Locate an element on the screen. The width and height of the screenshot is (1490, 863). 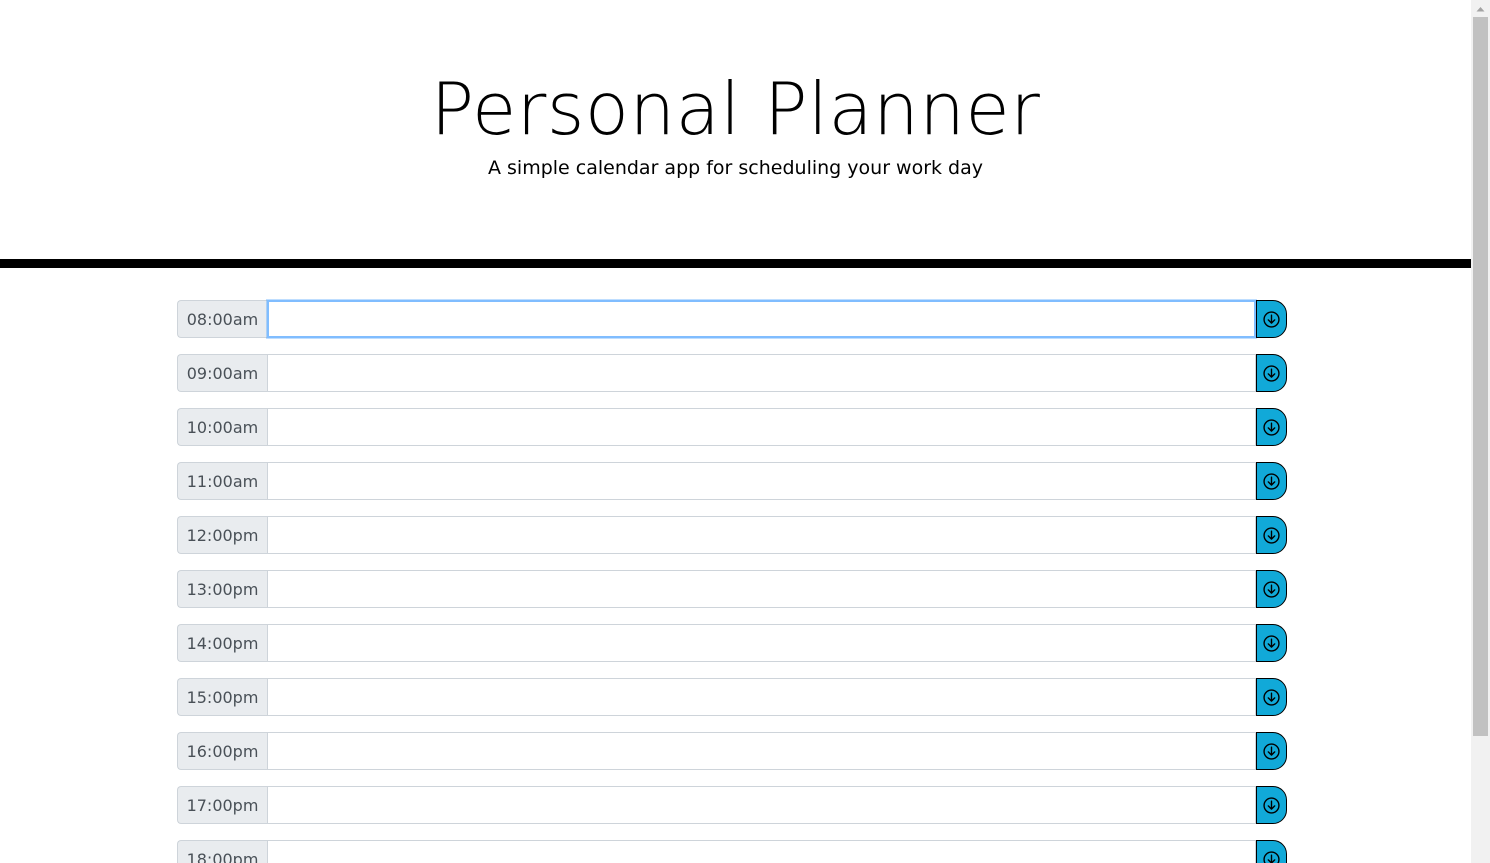
hour-label: 12:00pm is located at coordinates (222, 535).